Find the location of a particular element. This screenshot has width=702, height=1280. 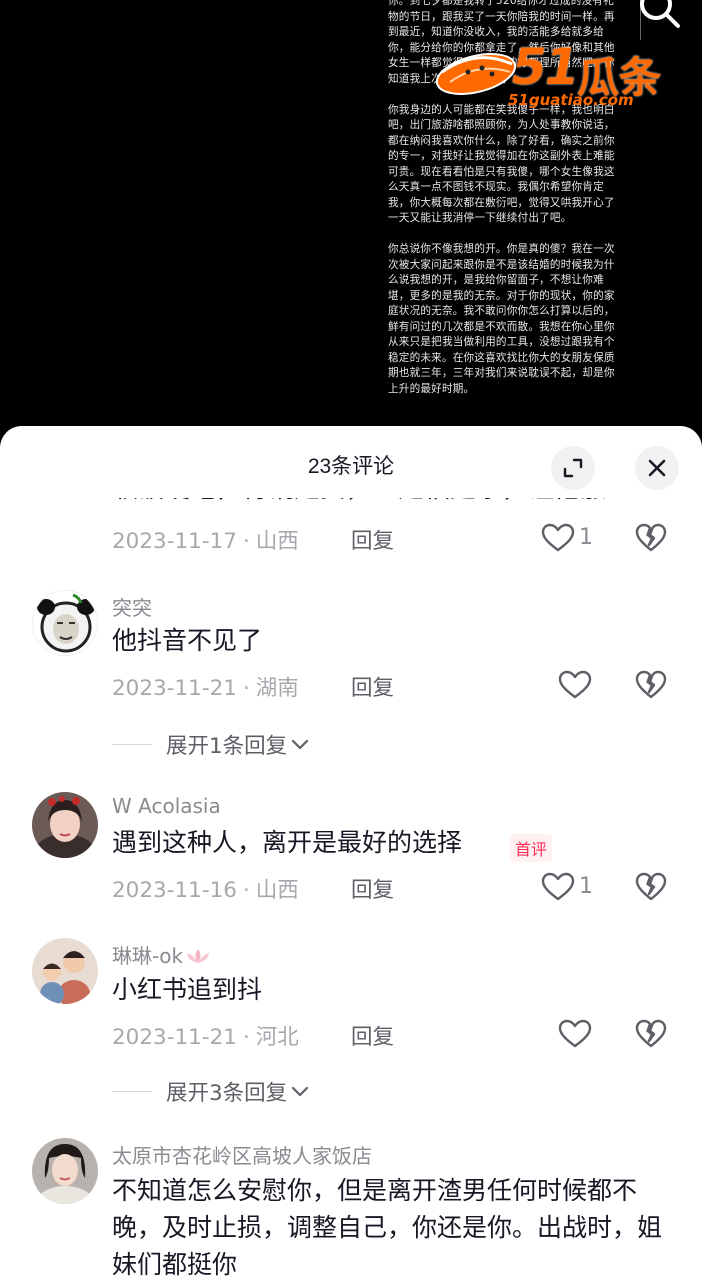

family-photo-avatar-icon is located at coordinates (65, 971).